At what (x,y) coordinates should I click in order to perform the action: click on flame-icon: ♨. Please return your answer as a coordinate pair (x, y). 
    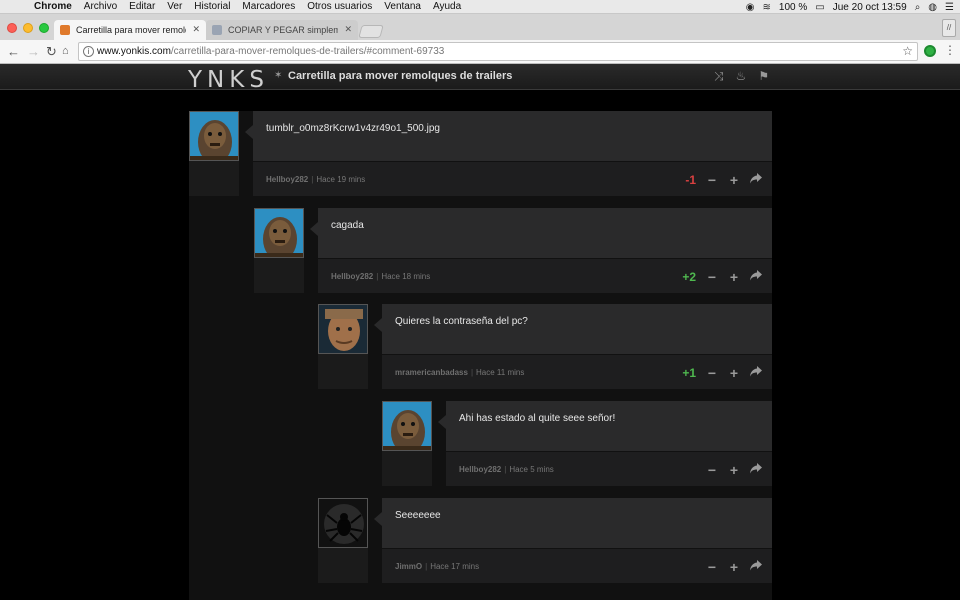
    Looking at the image, I should click on (741, 76).